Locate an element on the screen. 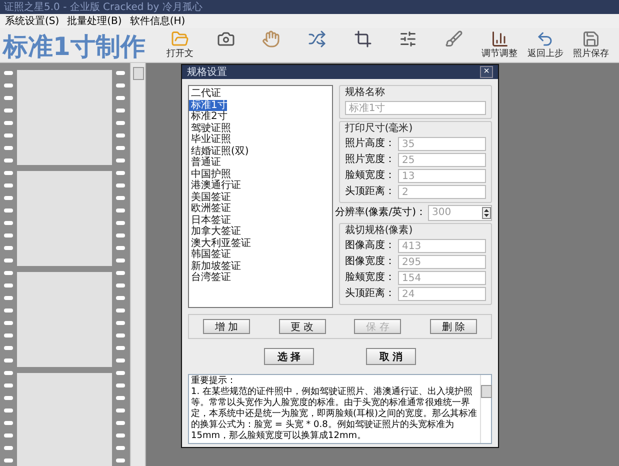 The height and width of the screenshot is (466, 619). list-item: 毕业证照 is located at coordinates (210, 140).